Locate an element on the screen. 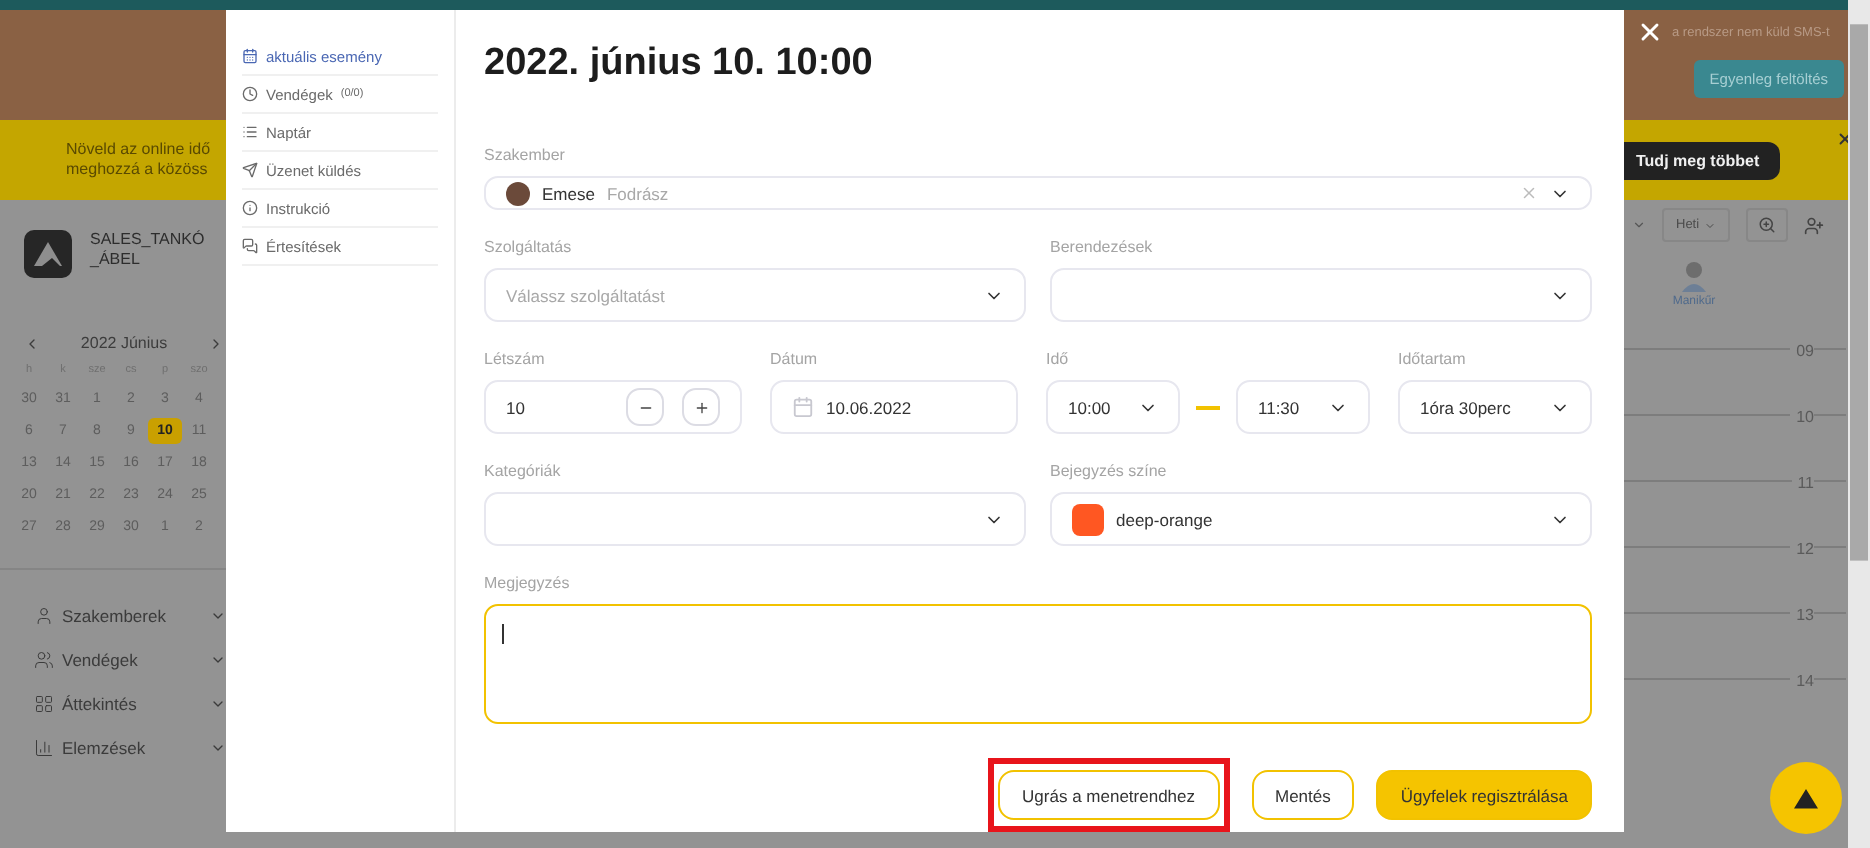  field-label: Szakember is located at coordinates (525, 155).